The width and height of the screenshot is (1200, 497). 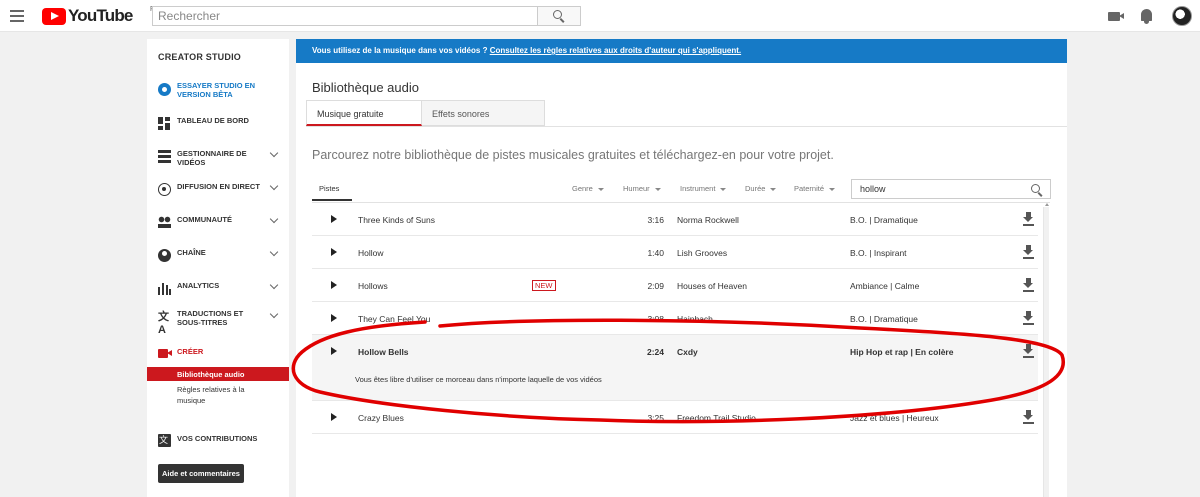 What do you see at coordinates (210, 318) in the screenshot?
I see `sidebar-item-label: TRADUCTIONS ET SOUS-TITRES` at bounding box center [210, 318].